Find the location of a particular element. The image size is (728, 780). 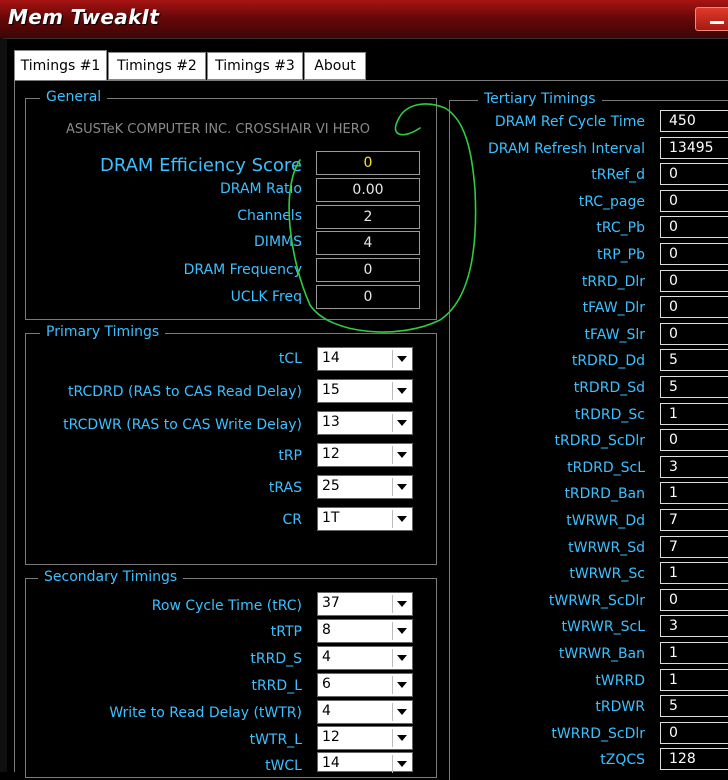

tras-value: 25 is located at coordinates (331, 486).